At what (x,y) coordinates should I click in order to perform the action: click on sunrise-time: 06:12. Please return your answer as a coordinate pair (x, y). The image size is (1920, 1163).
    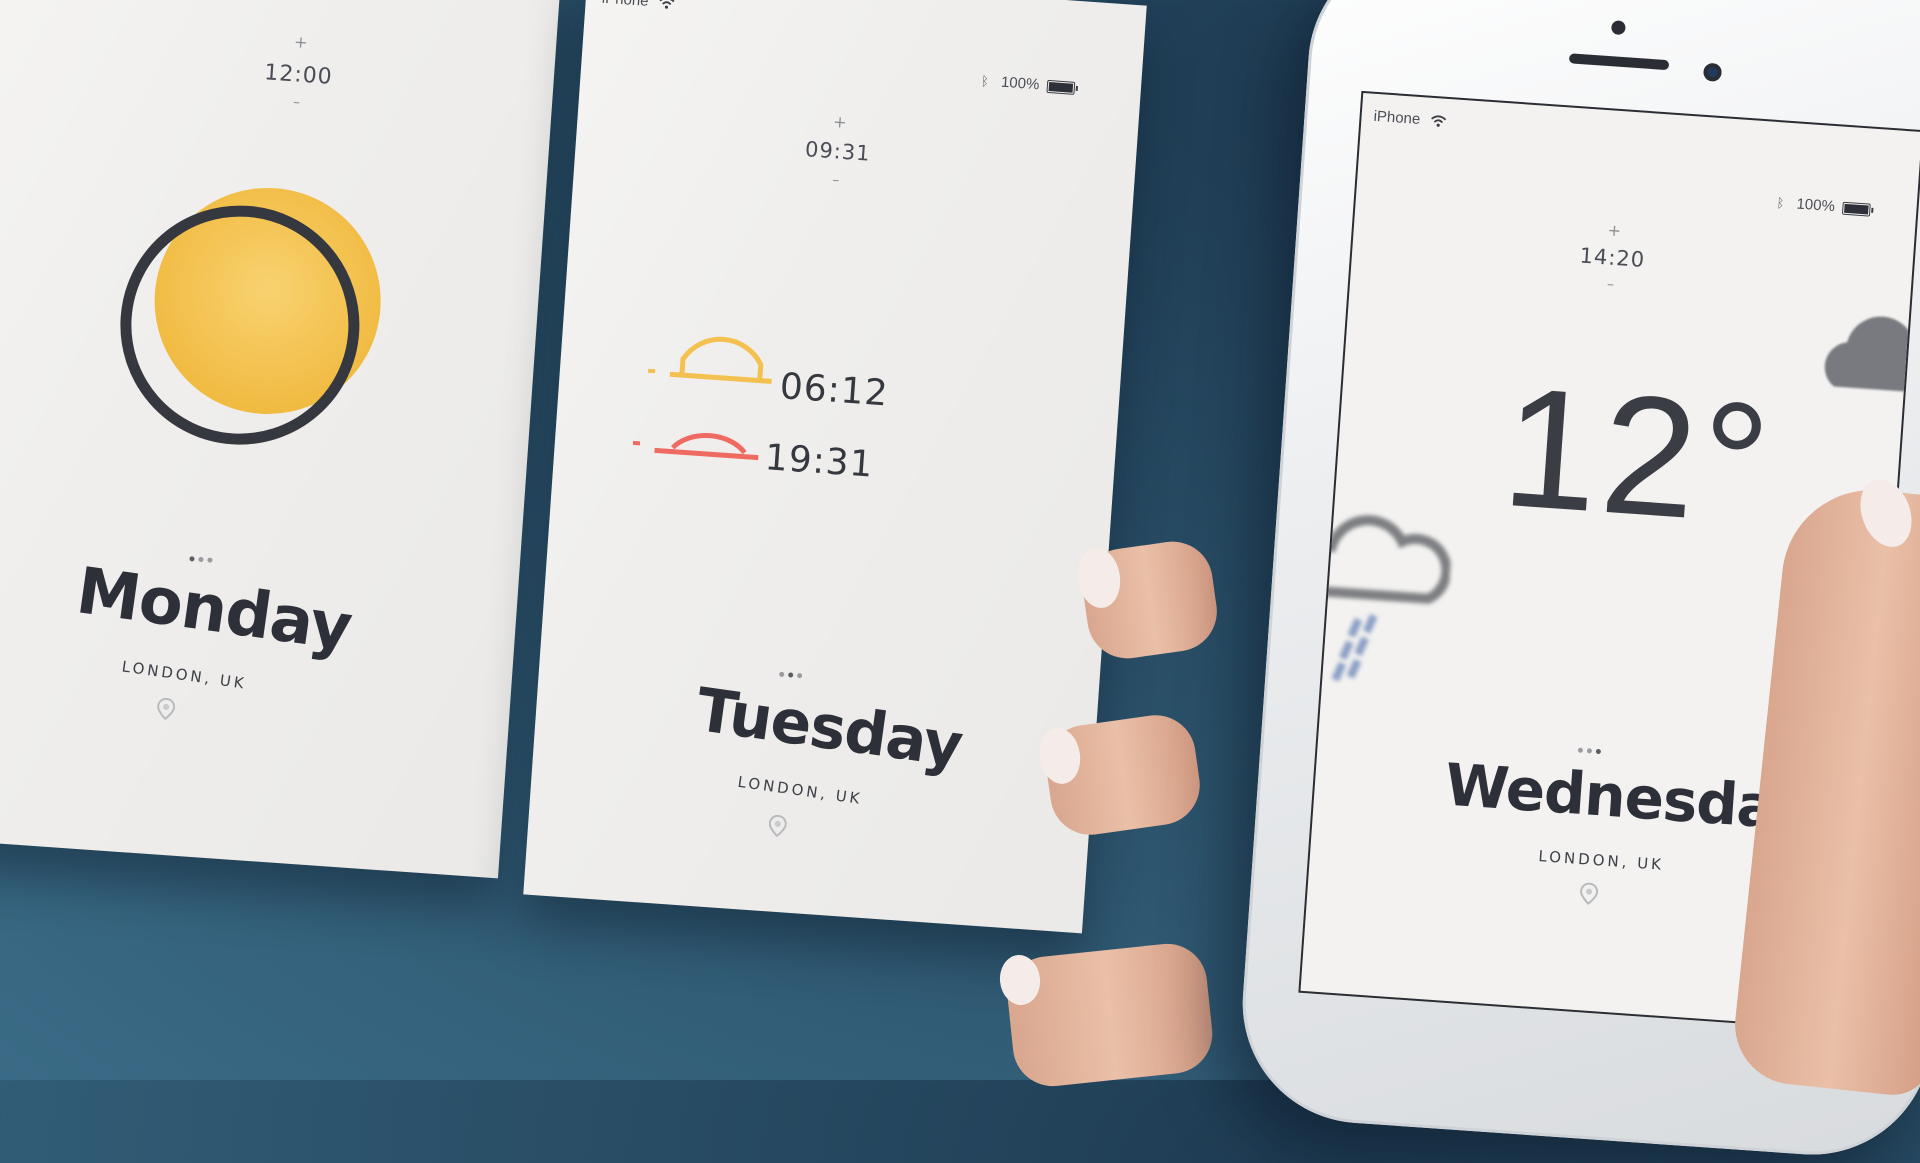
    Looking at the image, I should click on (834, 390).